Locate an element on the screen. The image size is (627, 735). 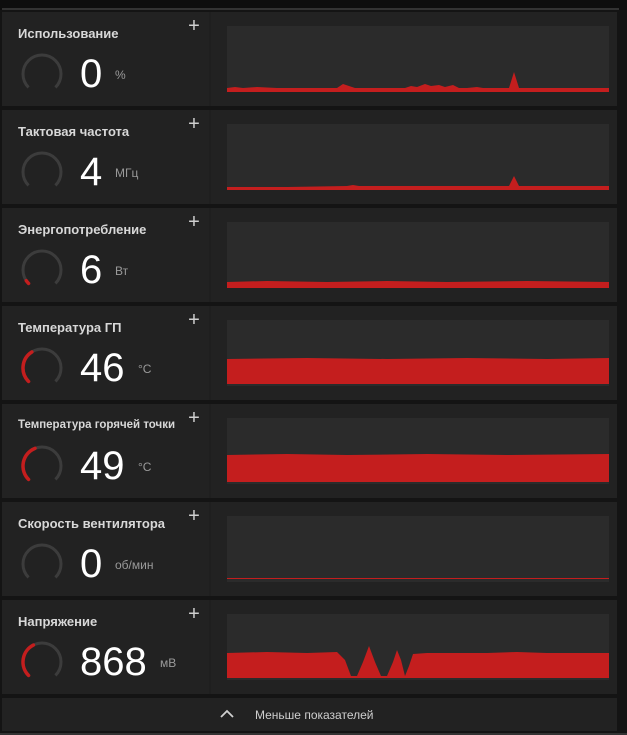
metric-panel: Напряжение + 868 мВ is located at coordinates (105, 647).